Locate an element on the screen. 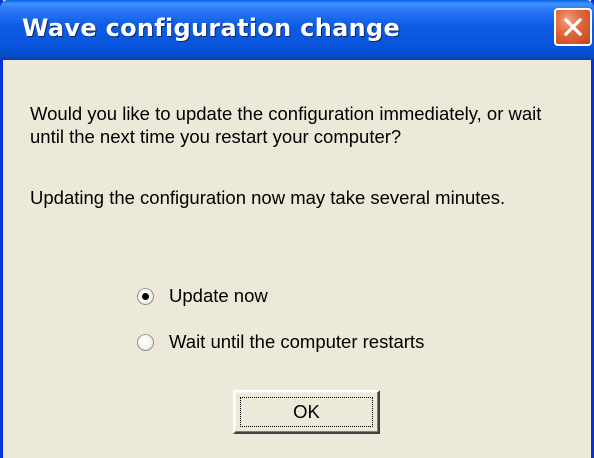  close-button is located at coordinates (573, 27).